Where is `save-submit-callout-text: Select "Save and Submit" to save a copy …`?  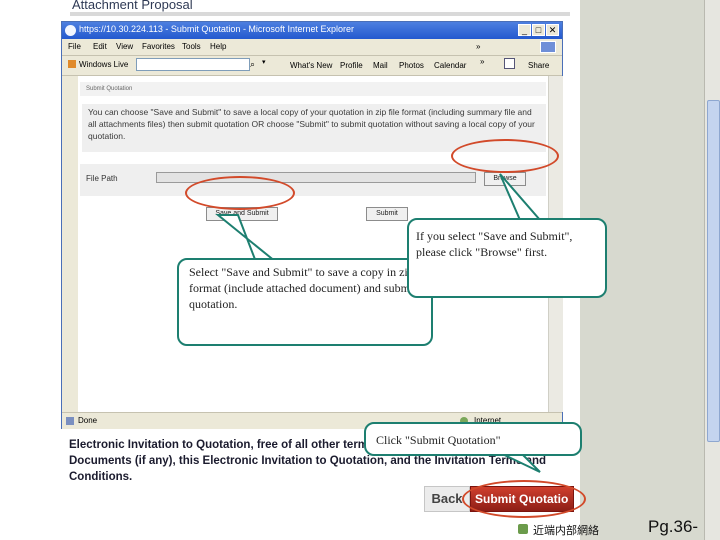 save-submit-callout-text: Select "Save and Submit" to save a copy … is located at coordinates (303, 288).